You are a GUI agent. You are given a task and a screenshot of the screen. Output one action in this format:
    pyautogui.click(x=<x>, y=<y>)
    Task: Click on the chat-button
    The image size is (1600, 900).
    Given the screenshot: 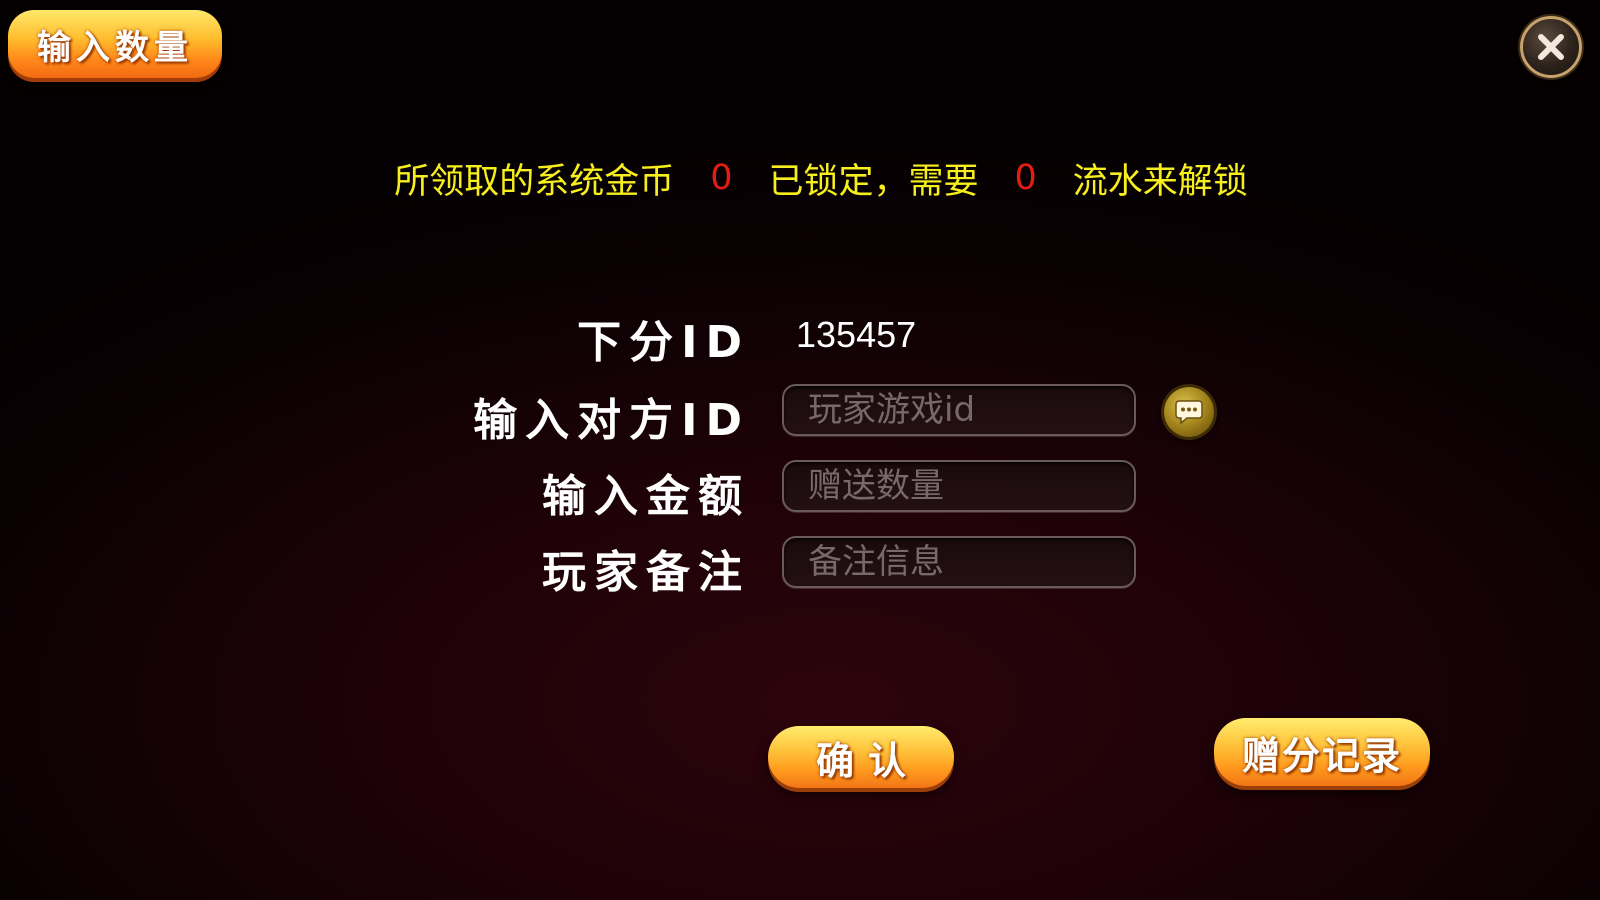 What is the action you would take?
    pyautogui.click(x=1189, y=412)
    